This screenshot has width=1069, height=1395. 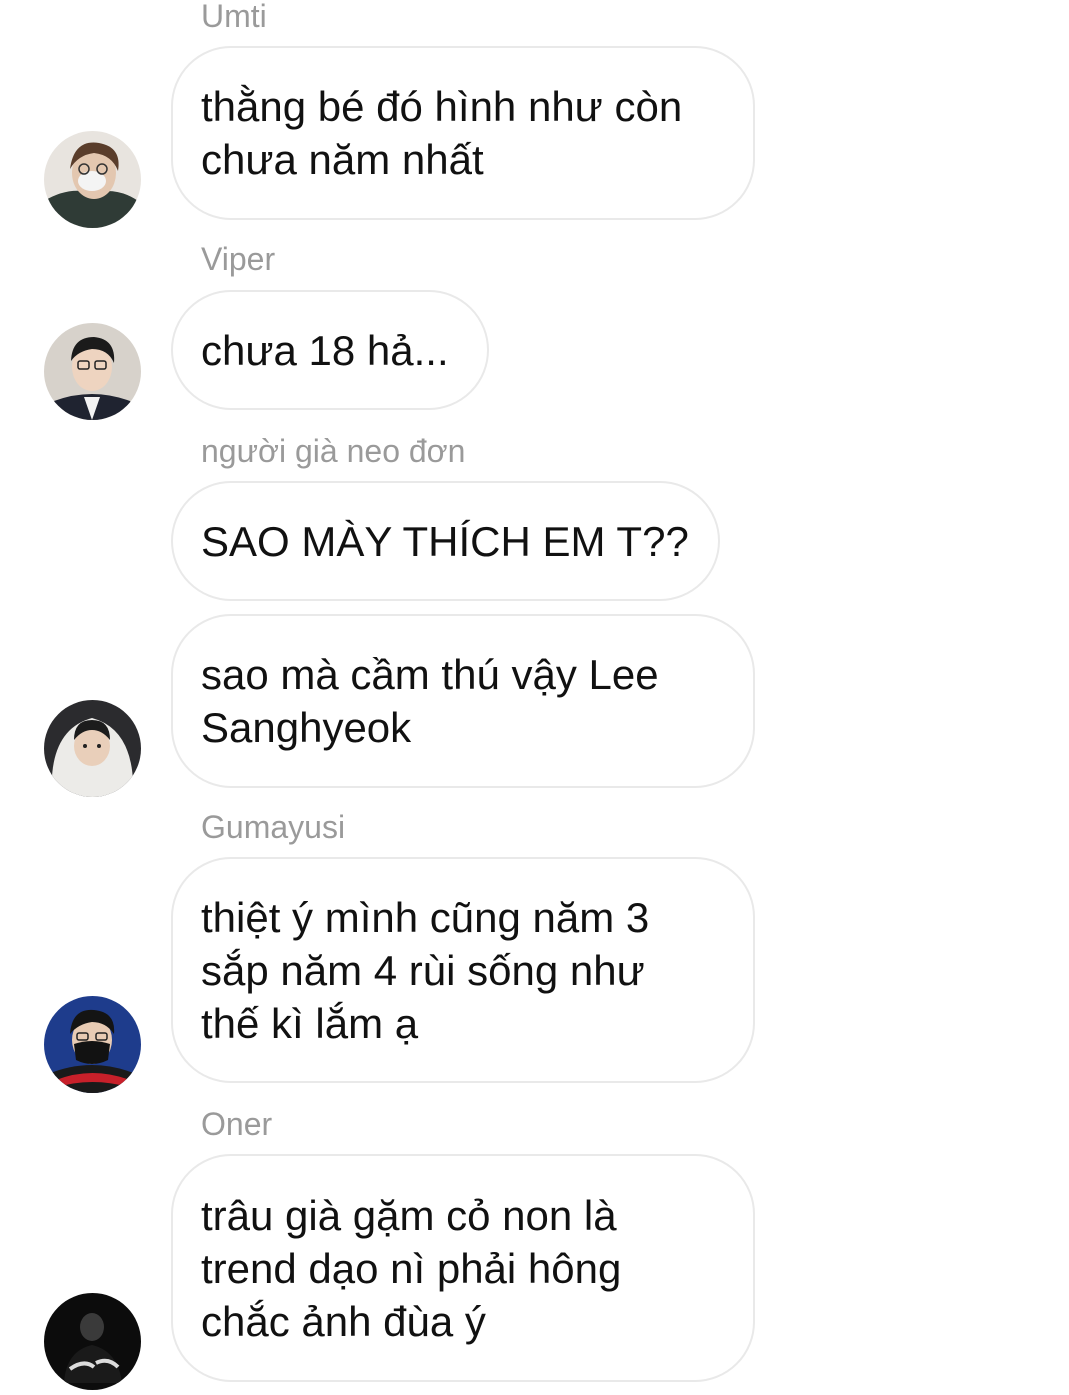 I want to click on sender-name: người già neo đơn, so click(x=333, y=451).